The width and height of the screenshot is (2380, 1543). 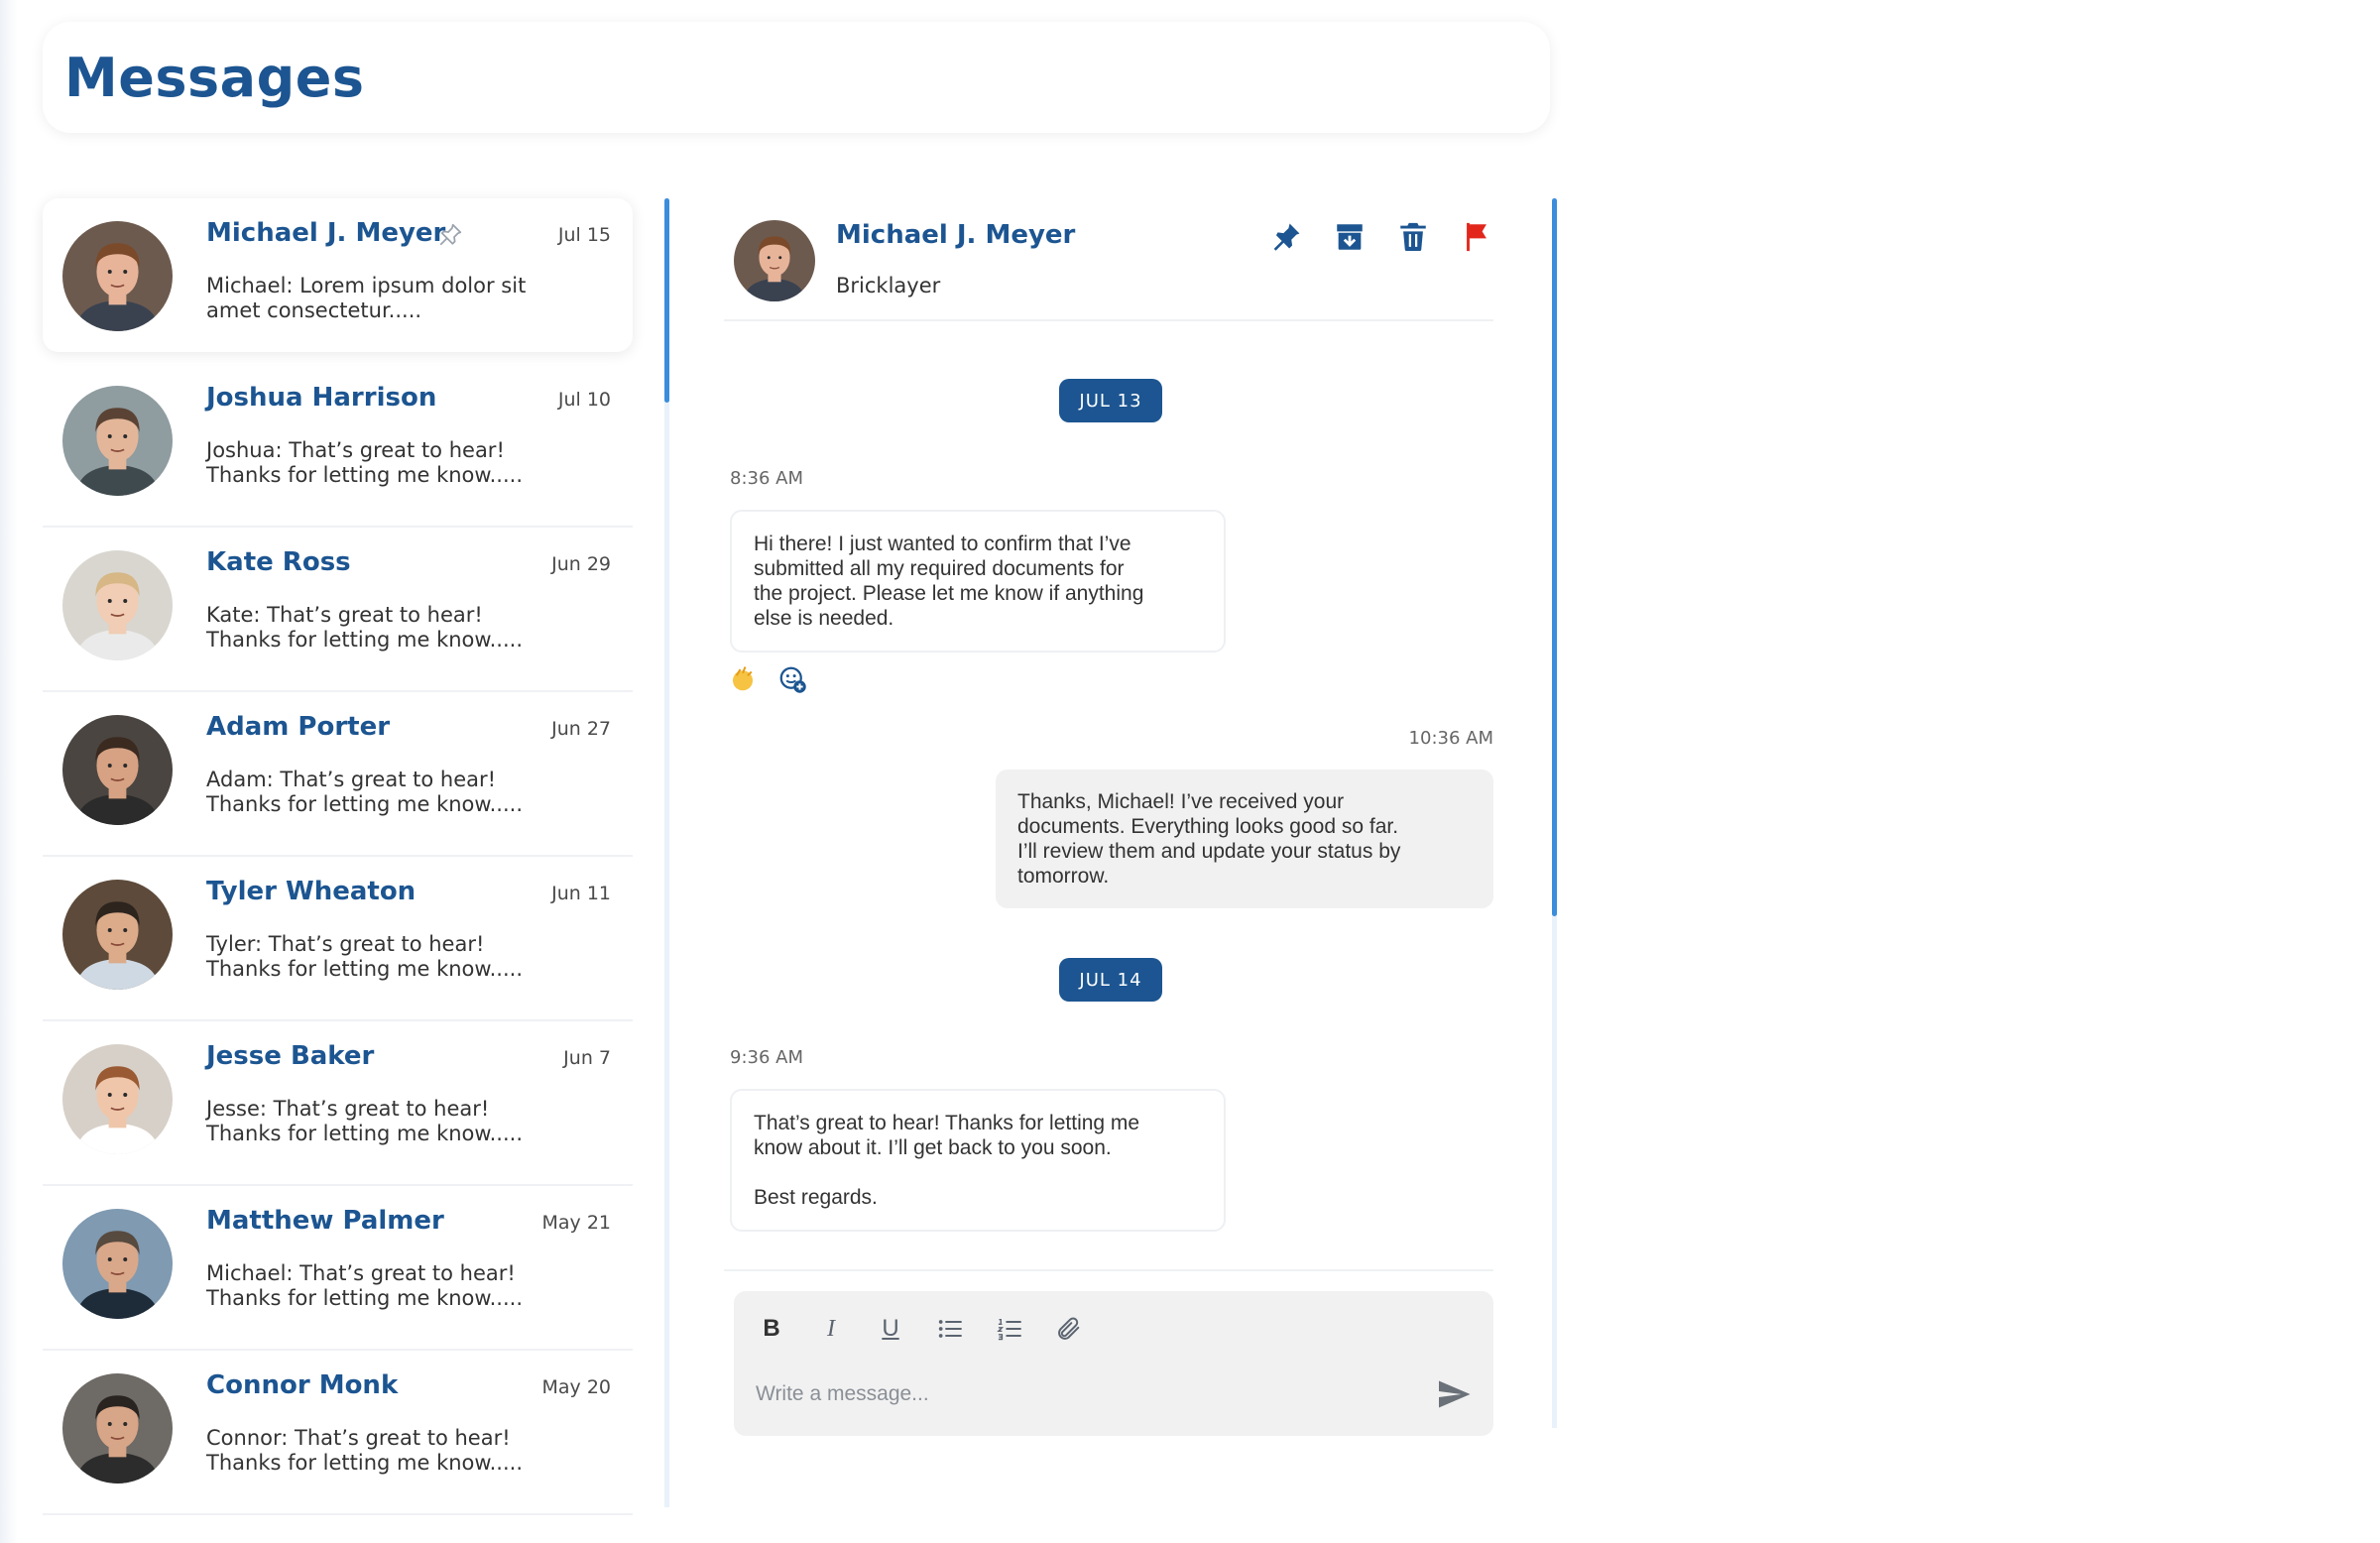 I want to click on attach-icon, so click(x=1069, y=1329).